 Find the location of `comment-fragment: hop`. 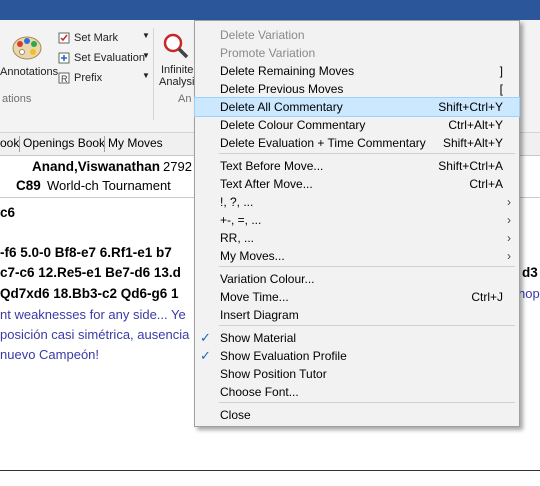

comment-fragment: hop is located at coordinates (529, 293).